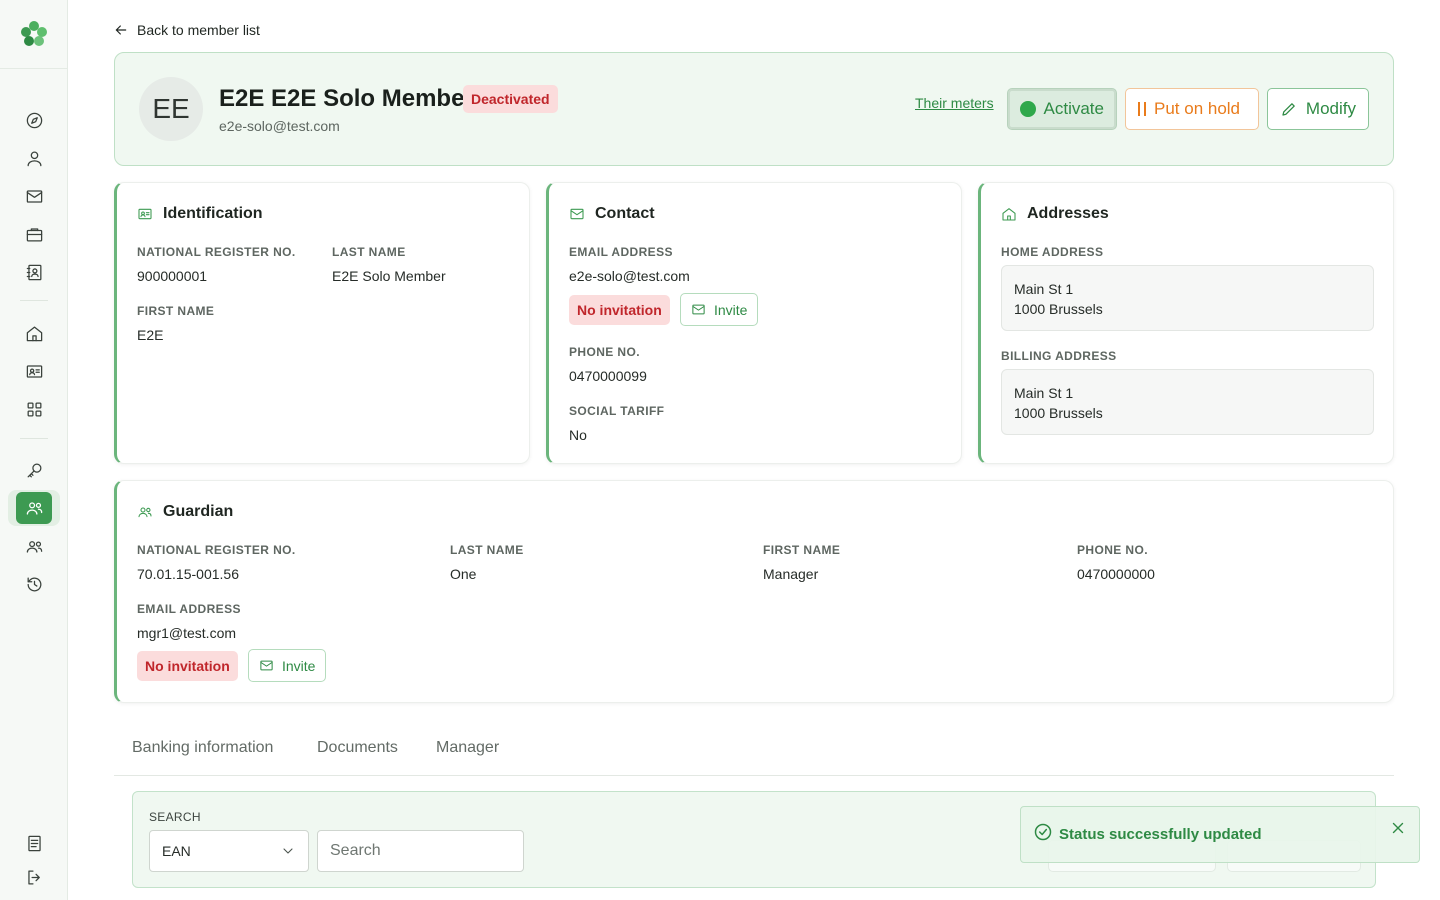 This screenshot has height=900, width=1440. Describe the element at coordinates (389, 276) in the screenshot. I see `last-name-value: E2E Solo Member` at that location.